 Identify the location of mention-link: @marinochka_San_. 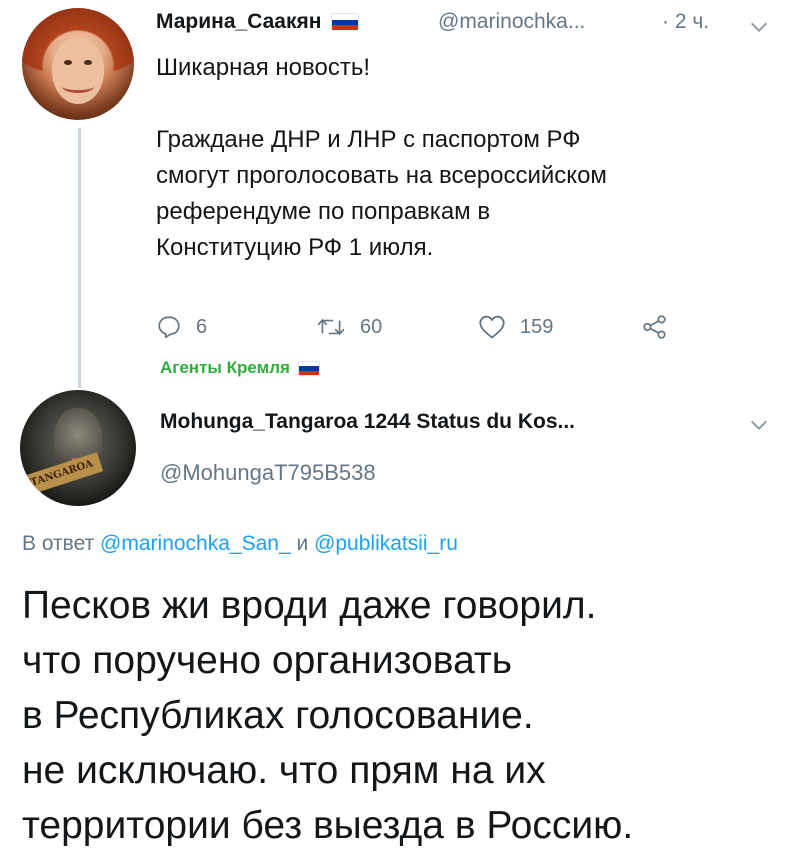
(195, 543).